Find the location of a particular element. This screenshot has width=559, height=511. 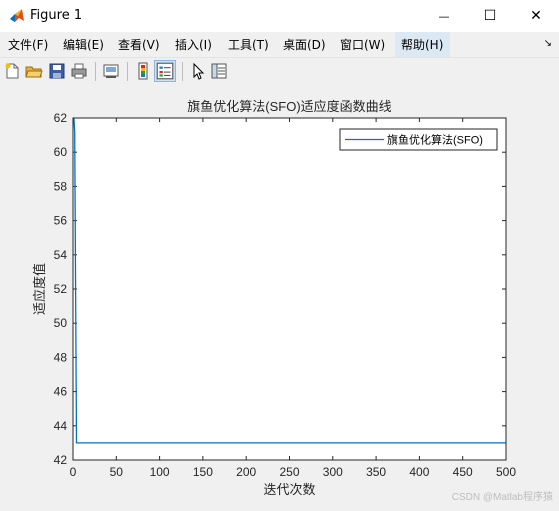

y-tick-label: 48 is located at coordinates (61, 357).